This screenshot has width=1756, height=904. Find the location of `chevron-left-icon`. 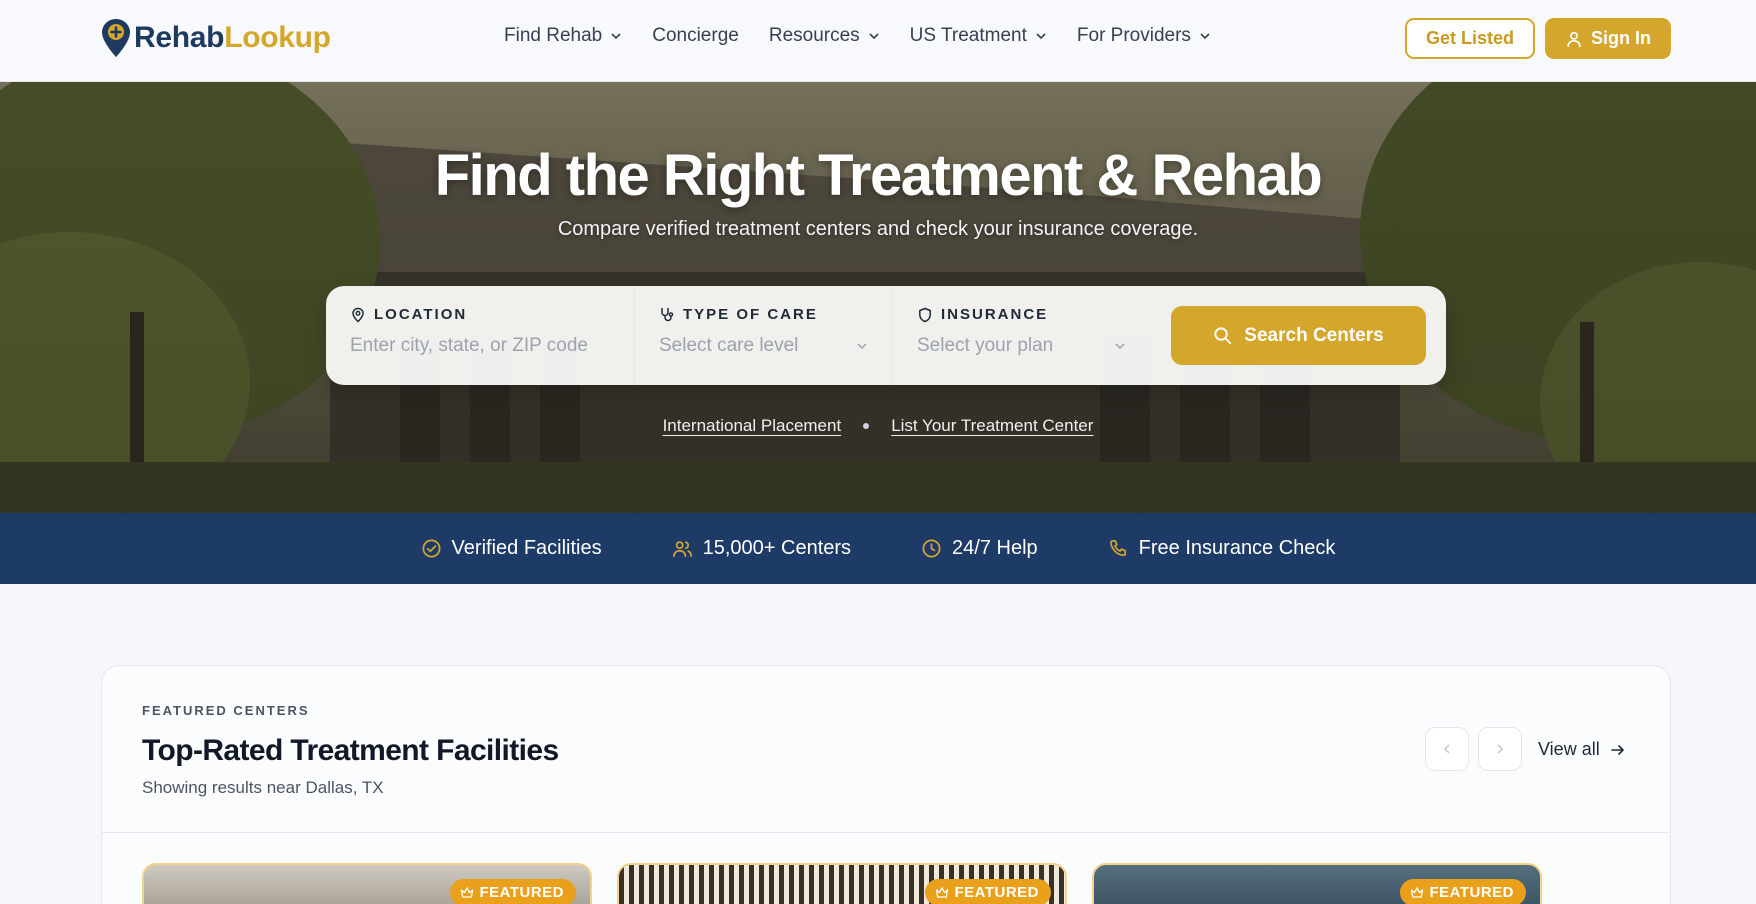

chevron-left-icon is located at coordinates (1446, 749).